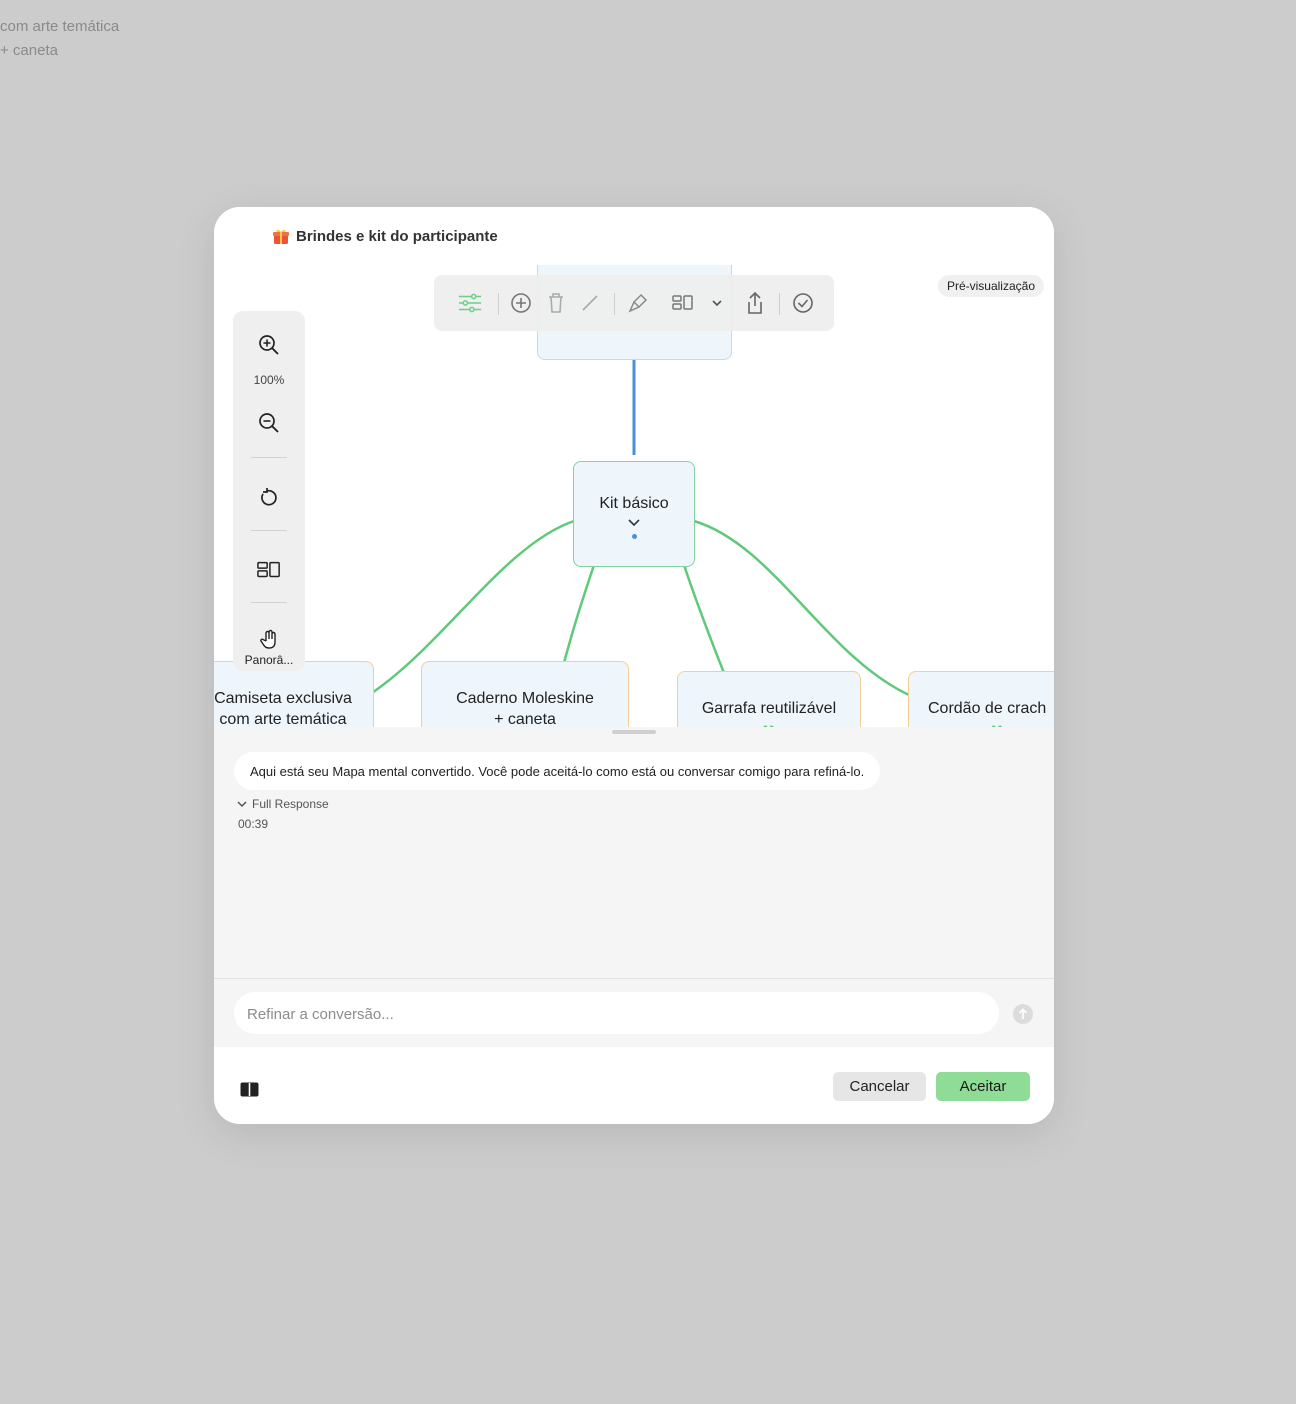  Describe the element at coordinates (981, 699) in the screenshot. I see `leaf-node-cordao: Cordão de crach ●●` at that location.